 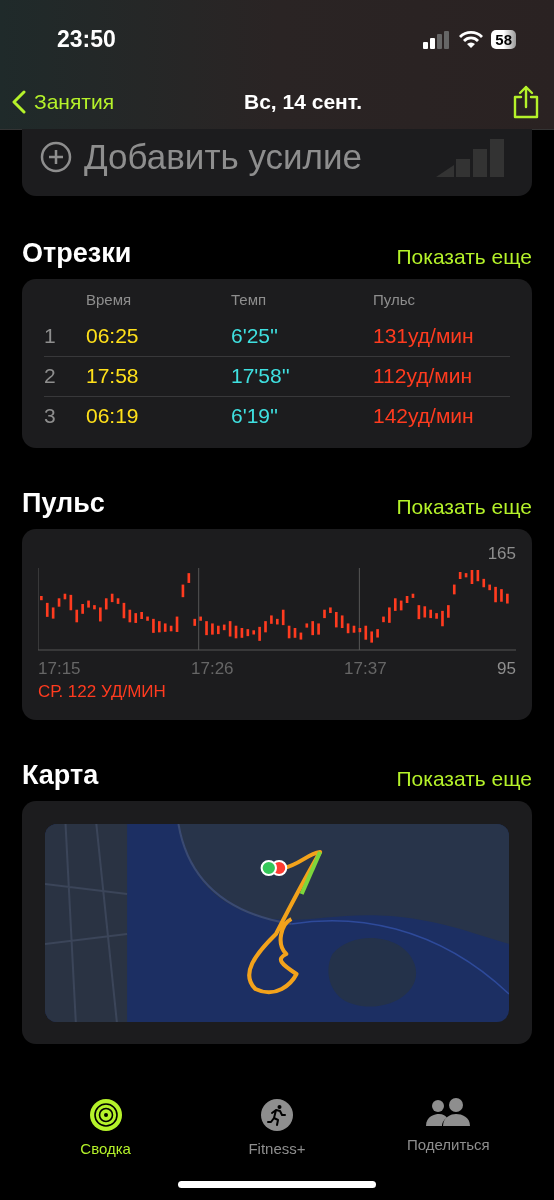 I want to click on average-heart-rate: СР. 122 УД/МИН, so click(x=102, y=691).